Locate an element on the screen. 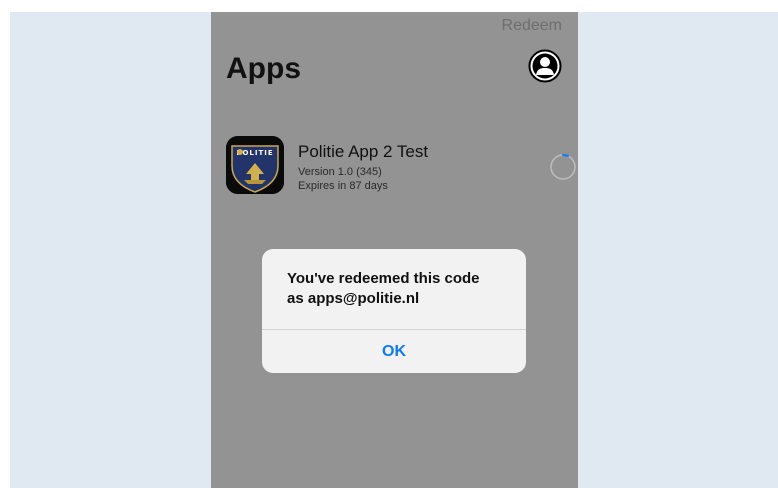 This screenshot has height=488, width=778. alert-message-prefix: as is located at coordinates (297, 298).